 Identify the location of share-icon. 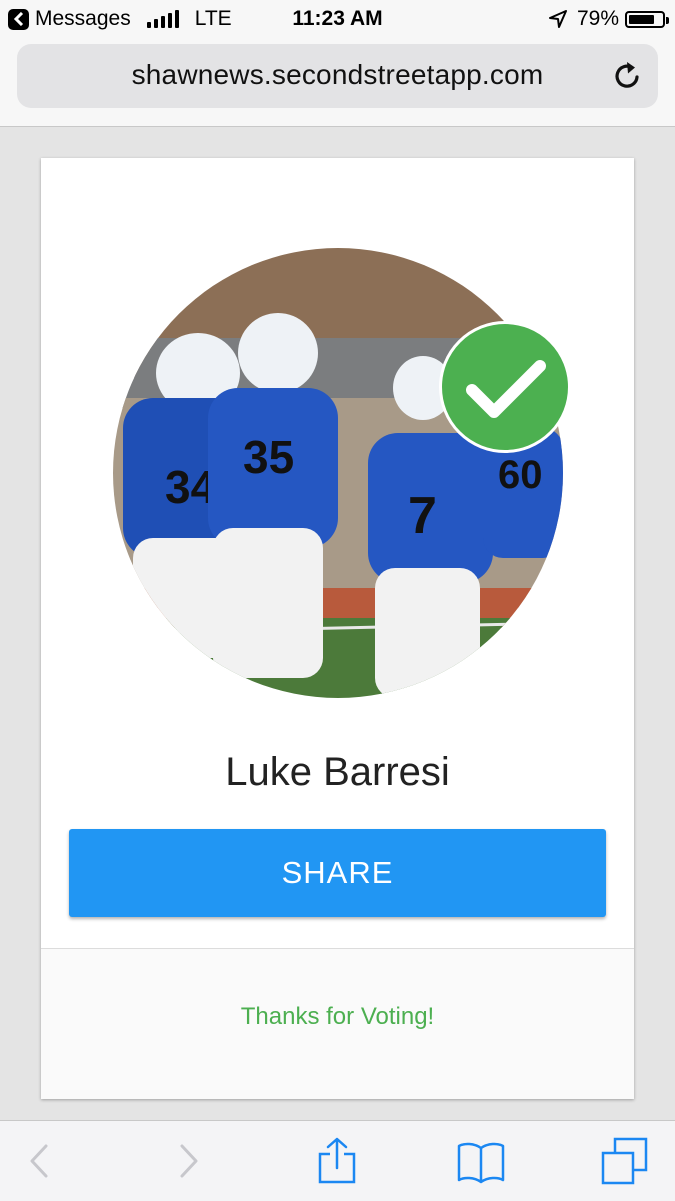
(337, 1161).